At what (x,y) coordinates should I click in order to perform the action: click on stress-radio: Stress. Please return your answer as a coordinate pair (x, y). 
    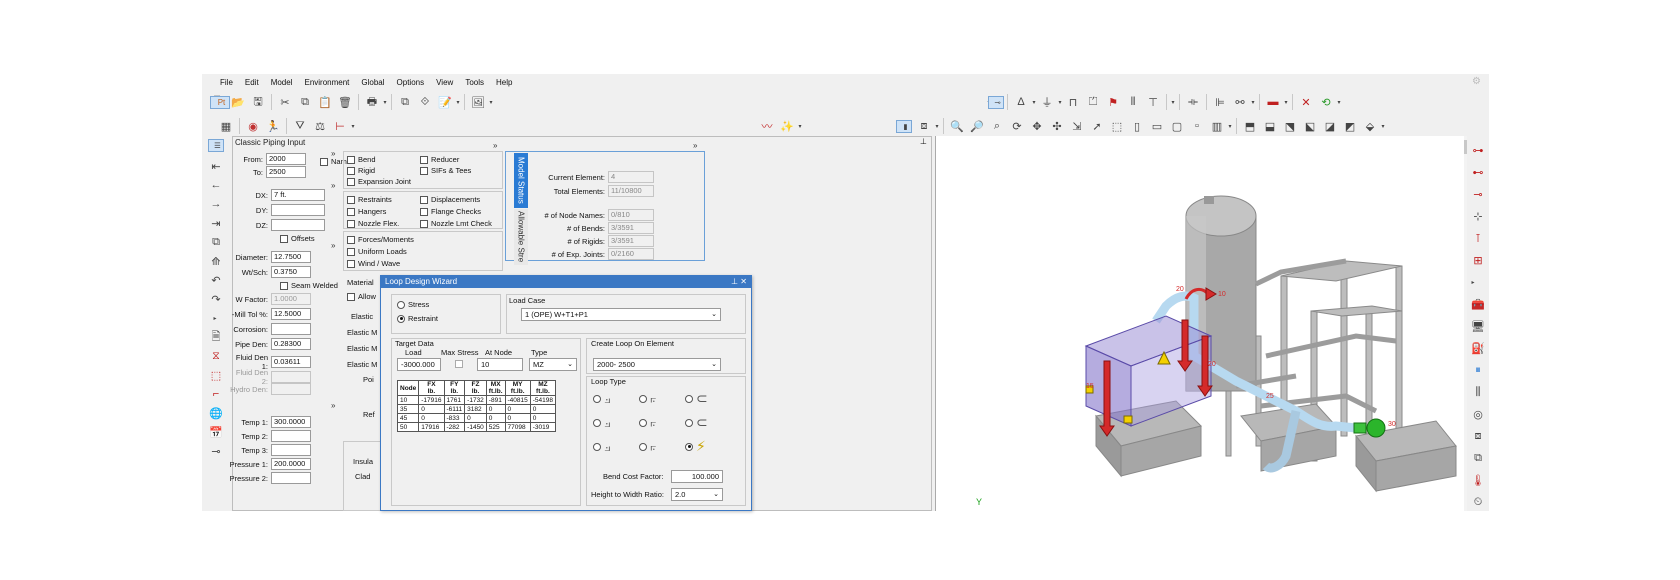
    Looking at the image, I should click on (413, 304).